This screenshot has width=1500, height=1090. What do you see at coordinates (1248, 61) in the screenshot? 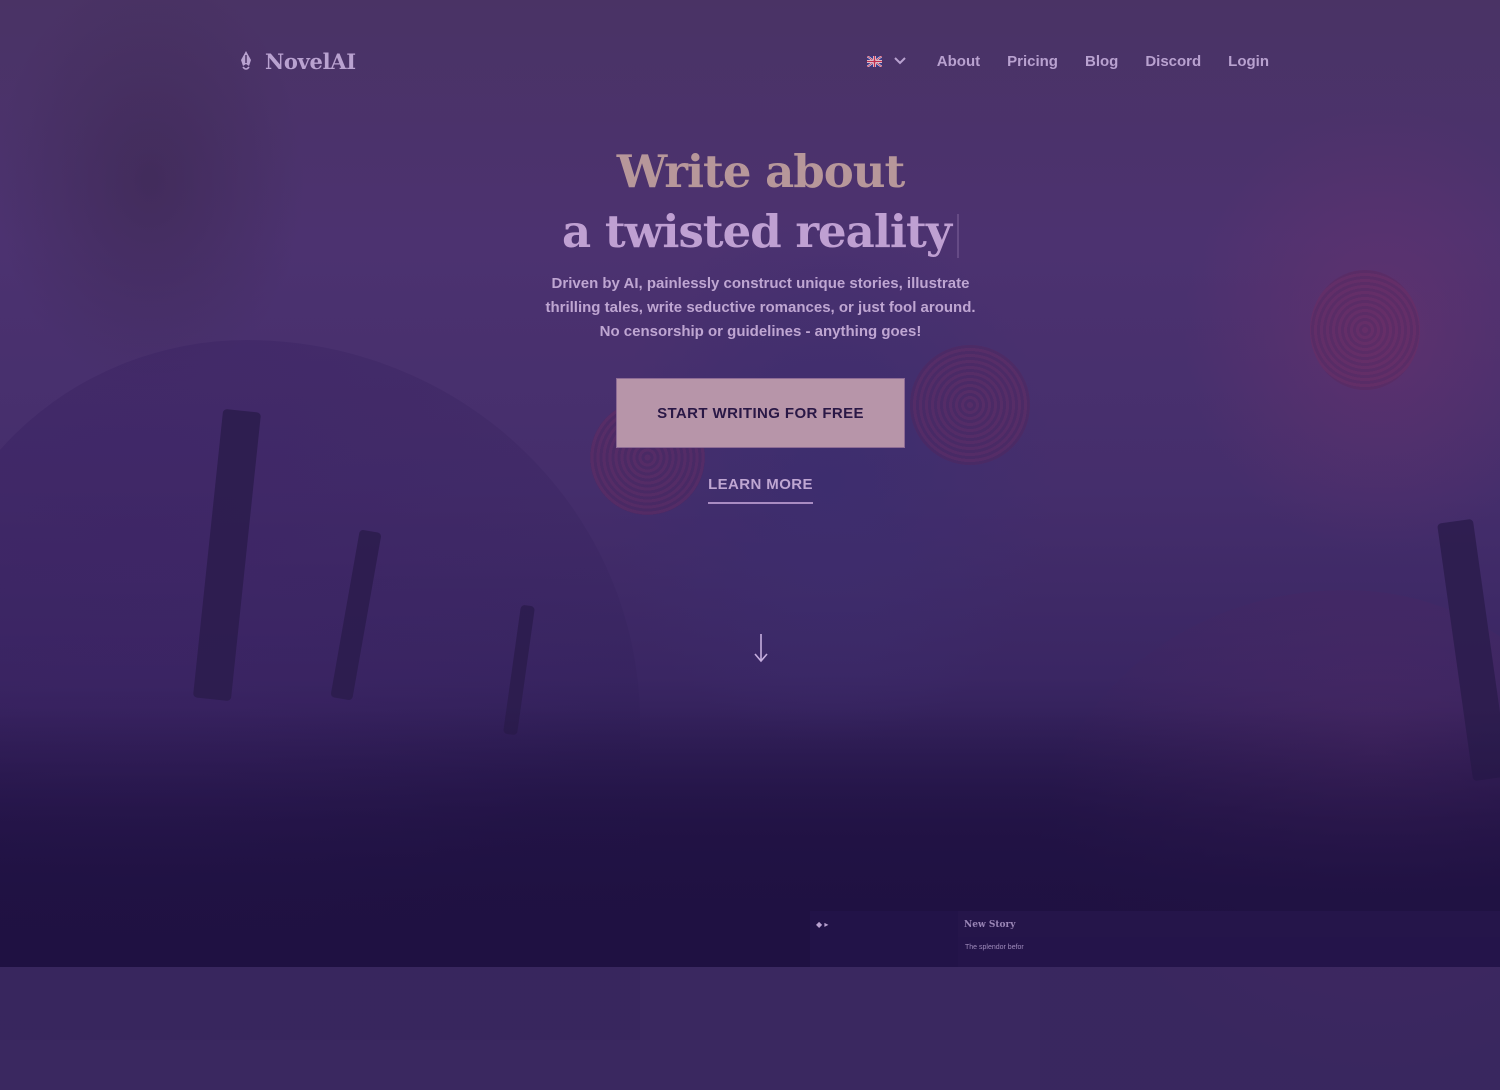
I see `nav-link-login: Login` at bounding box center [1248, 61].